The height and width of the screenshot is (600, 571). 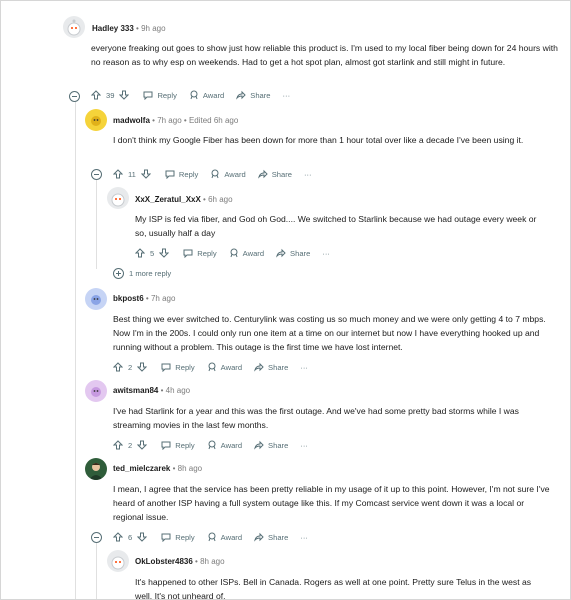 What do you see at coordinates (113, 28) in the screenshot?
I see `author-name: Hadley 333` at bounding box center [113, 28].